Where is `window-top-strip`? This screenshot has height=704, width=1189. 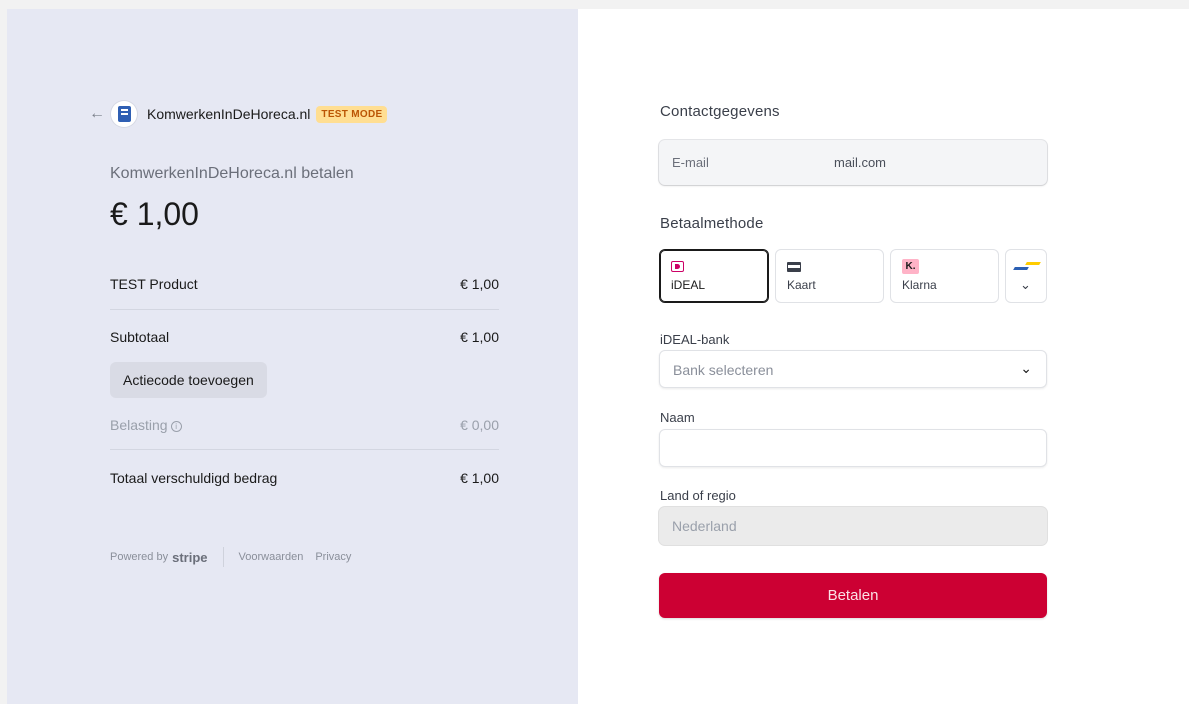 window-top-strip is located at coordinates (594, 4).